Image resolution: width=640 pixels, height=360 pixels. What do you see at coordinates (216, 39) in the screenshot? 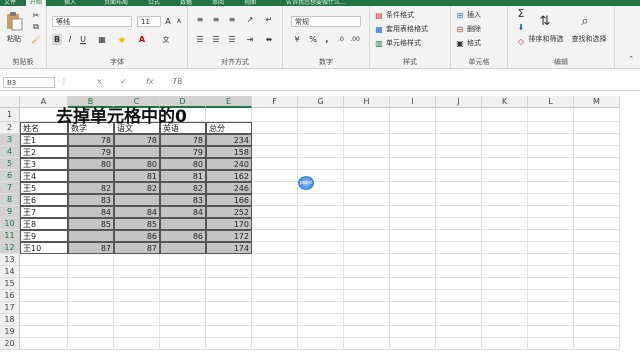
I see `align-center-icon: ☰` at bounding box center [216, 39].